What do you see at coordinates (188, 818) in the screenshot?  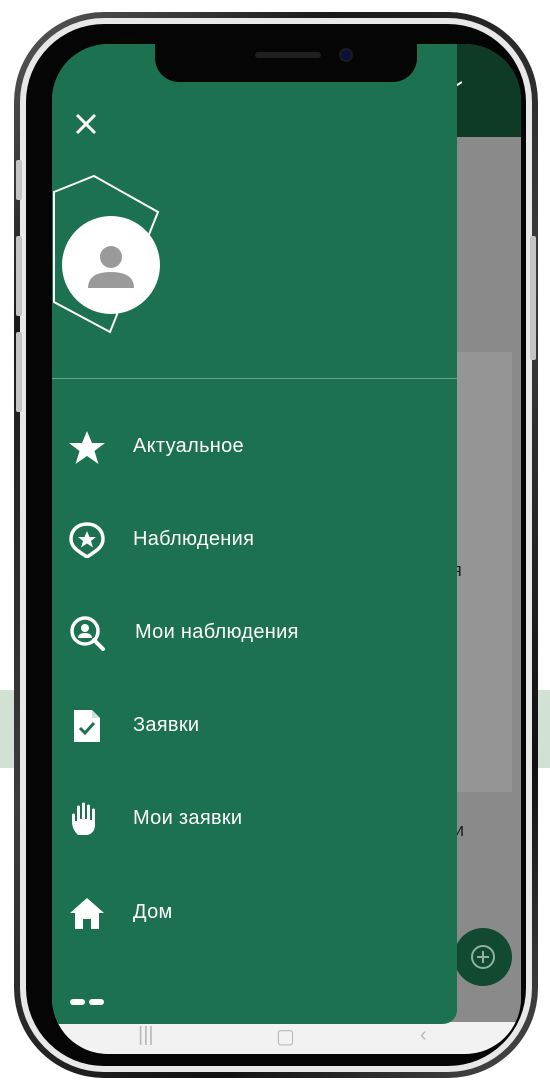 I see `menu-item-label: Мои заявки` at bounding box center [188, 818].